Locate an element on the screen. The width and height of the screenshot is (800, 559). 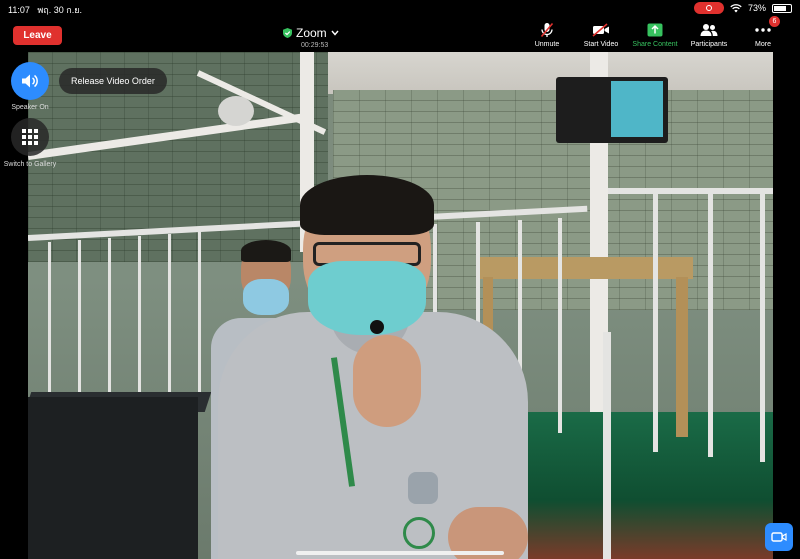
table-leg is located at coordinates (682, 357).